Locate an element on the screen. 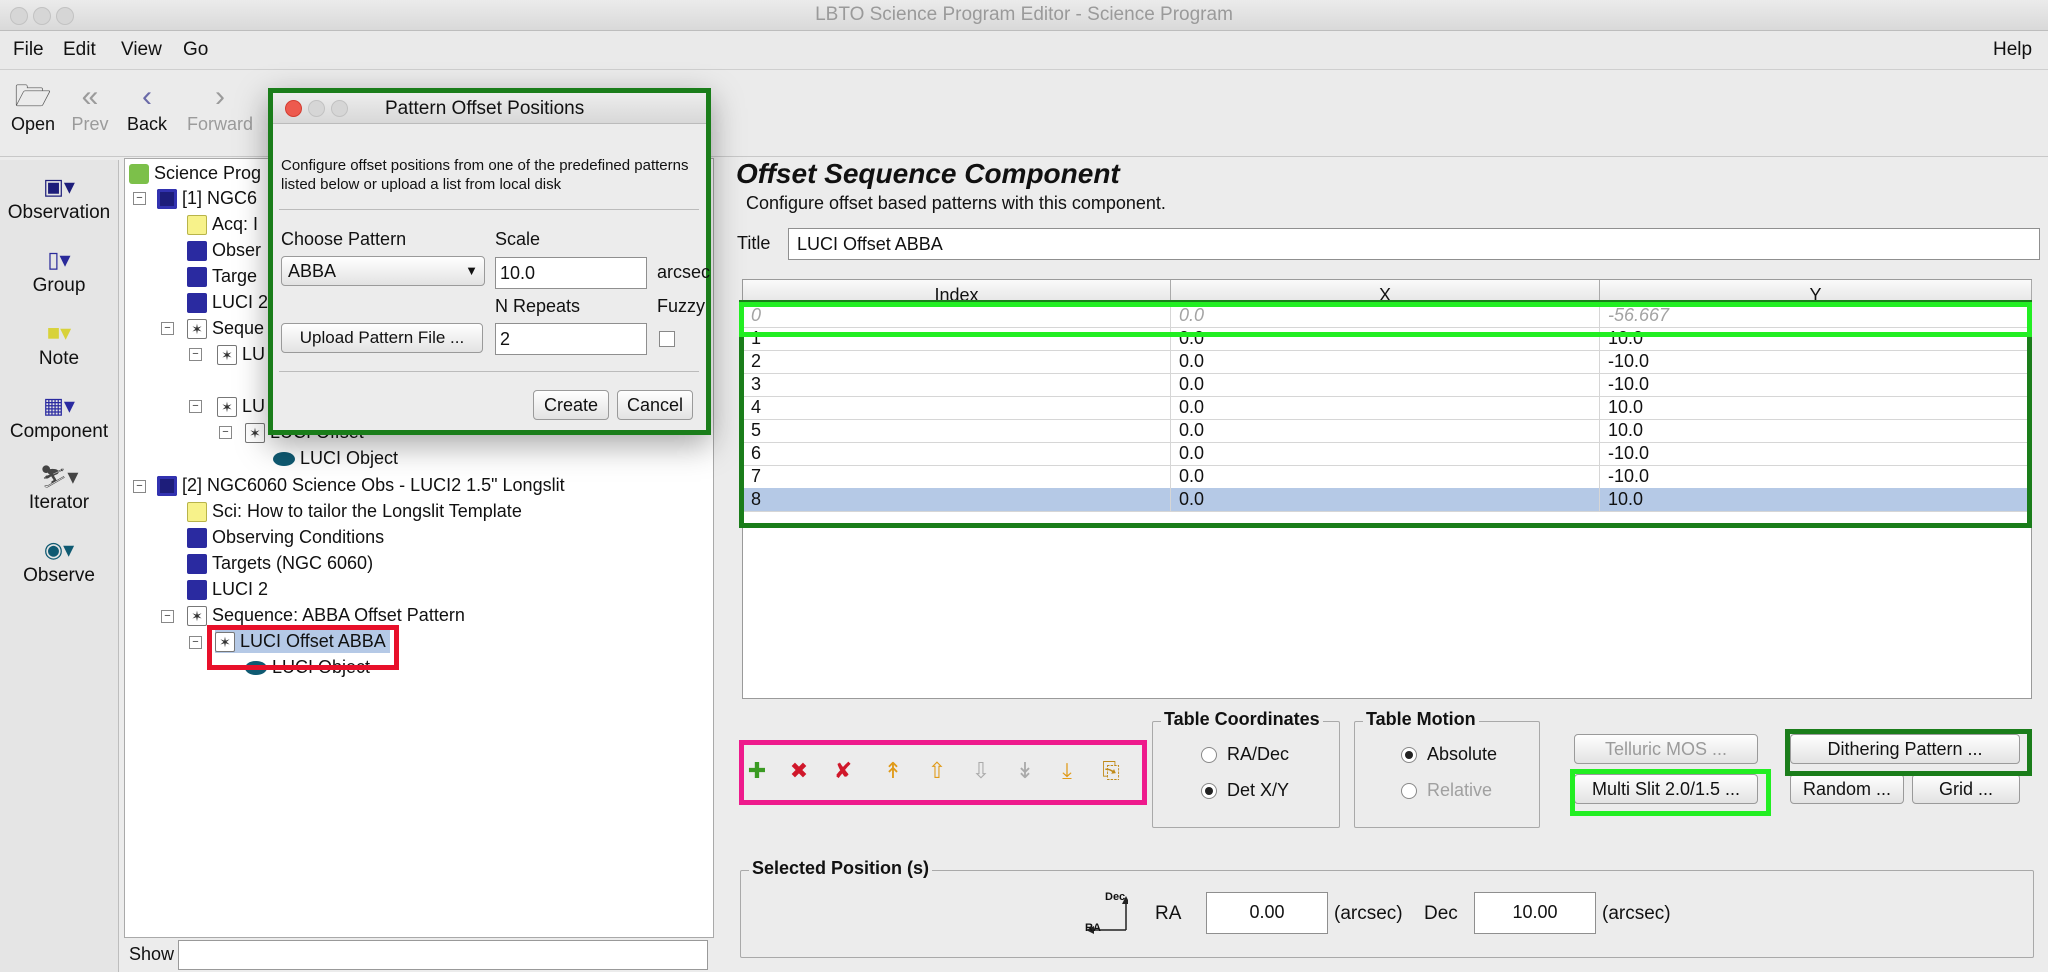  dec-input: 10.00 is located at coordinates (1535, 913).